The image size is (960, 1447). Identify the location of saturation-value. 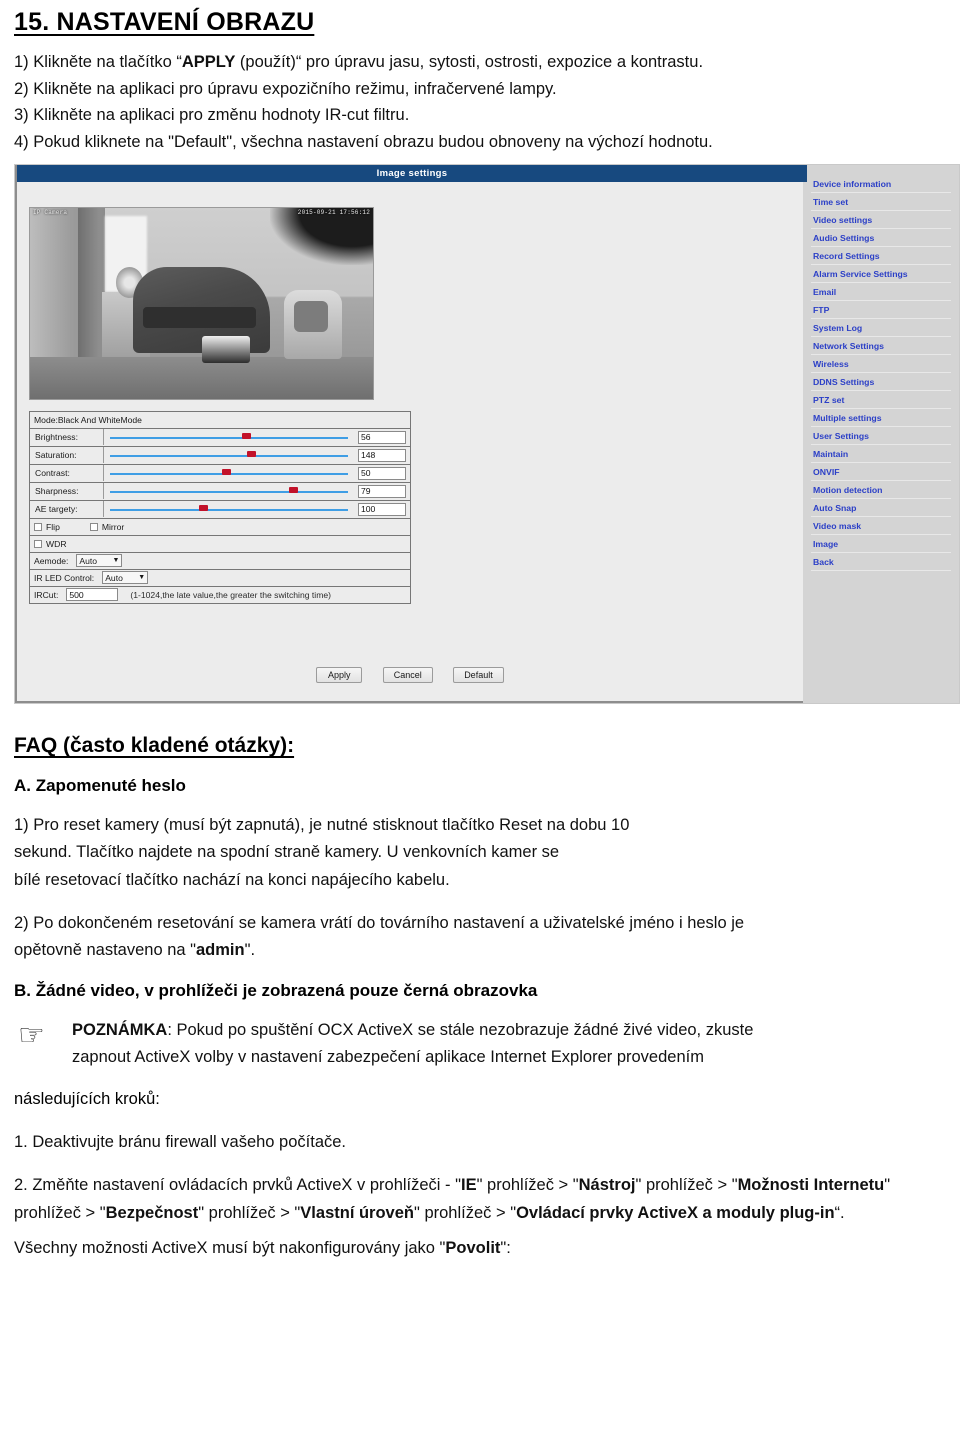
(382, 455).